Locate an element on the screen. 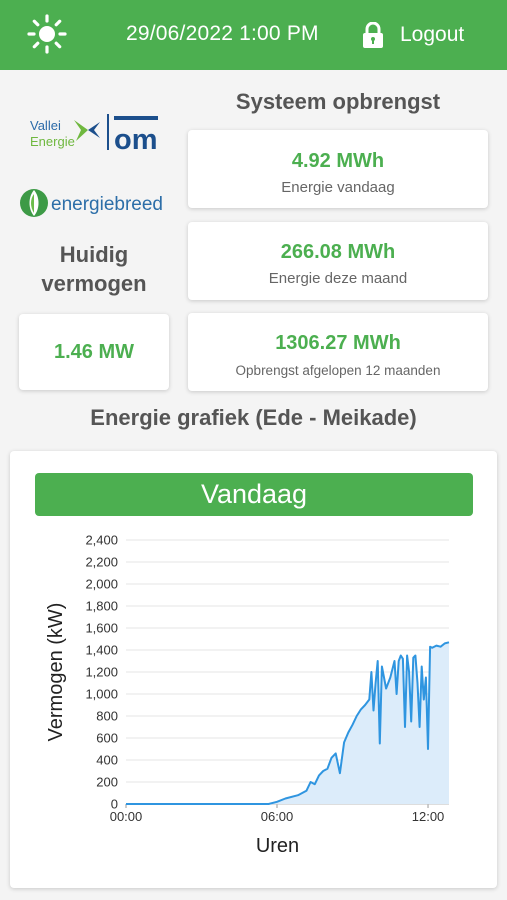 This screenshot has width=507, height=900. energy-month-card: 266.08 MWh Energie deze maand is located at coordinates (338, 261).